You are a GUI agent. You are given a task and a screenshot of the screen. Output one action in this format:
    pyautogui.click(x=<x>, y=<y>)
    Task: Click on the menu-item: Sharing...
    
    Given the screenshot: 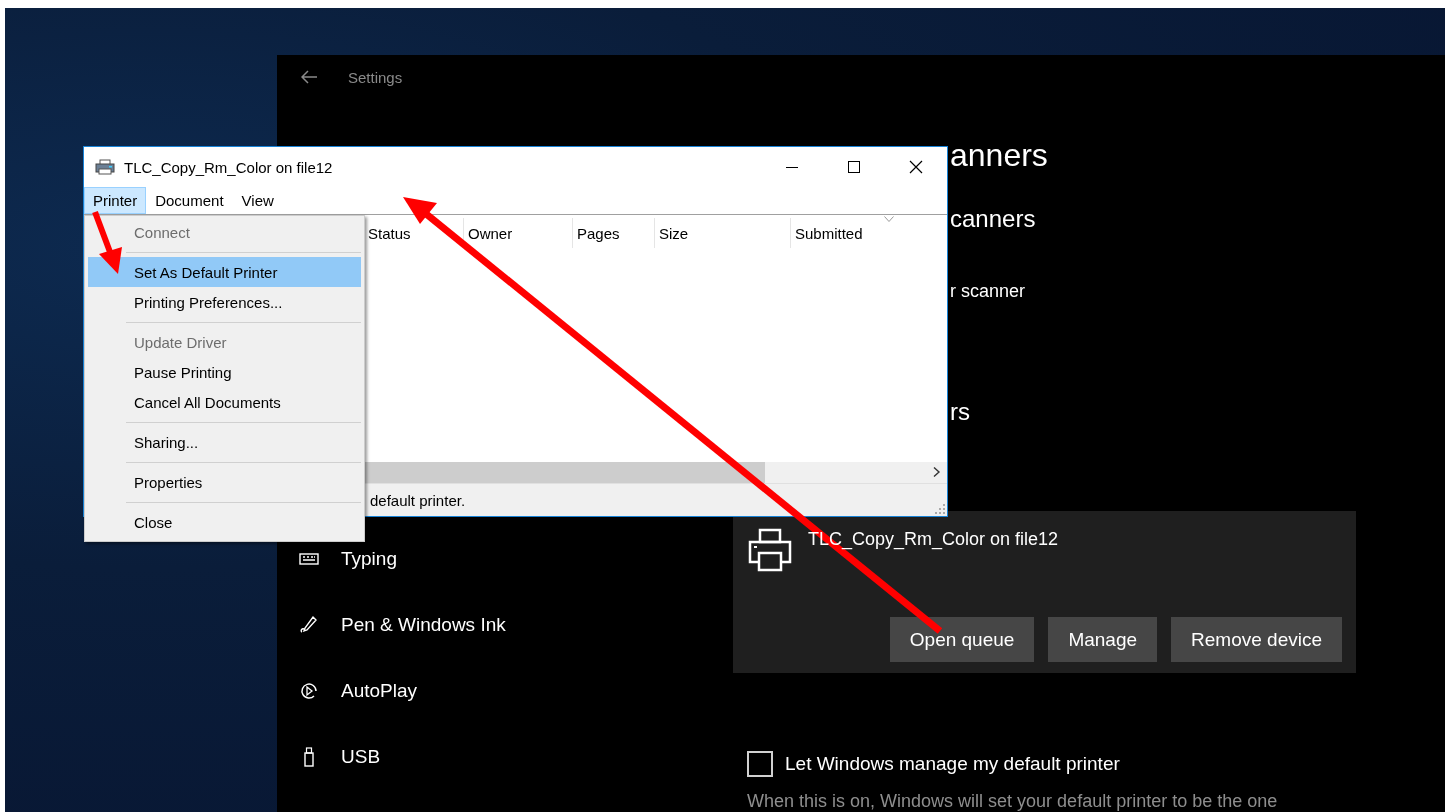 What is the action you would take?
    pyautogui.click(x=224, y=442)
    